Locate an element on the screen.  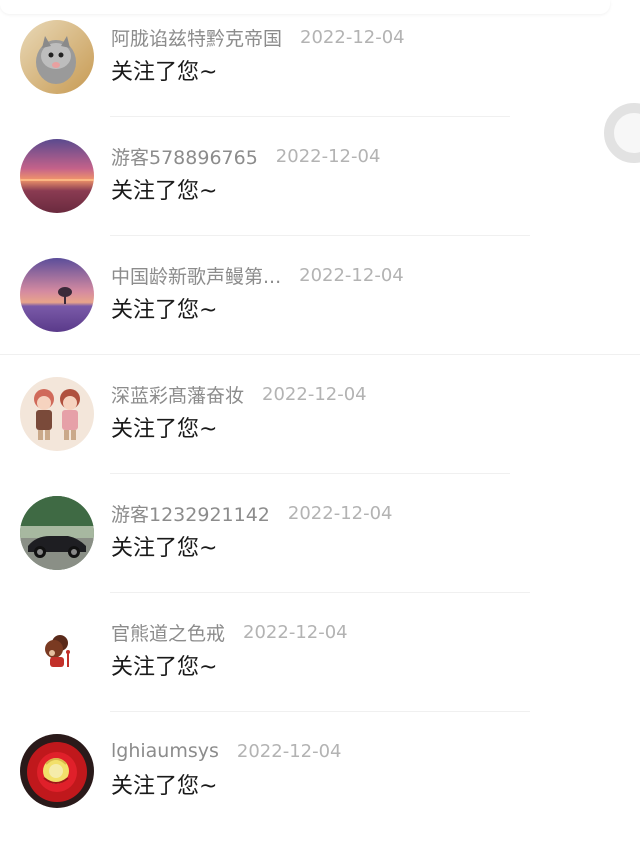
username: 游客578896765 is located at coordinates (184, 156).